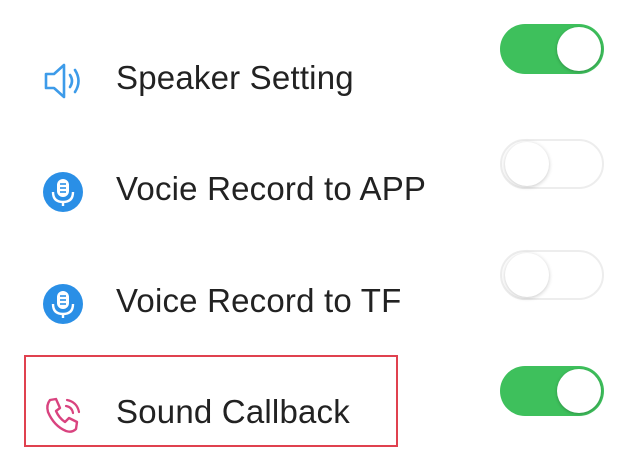 Image resolution: width=618 pixels, height=470 pixels. Describe the element at coordinates (259, 300) in the screenshot. I see `setting-label: Voice Record to TF` at that location.